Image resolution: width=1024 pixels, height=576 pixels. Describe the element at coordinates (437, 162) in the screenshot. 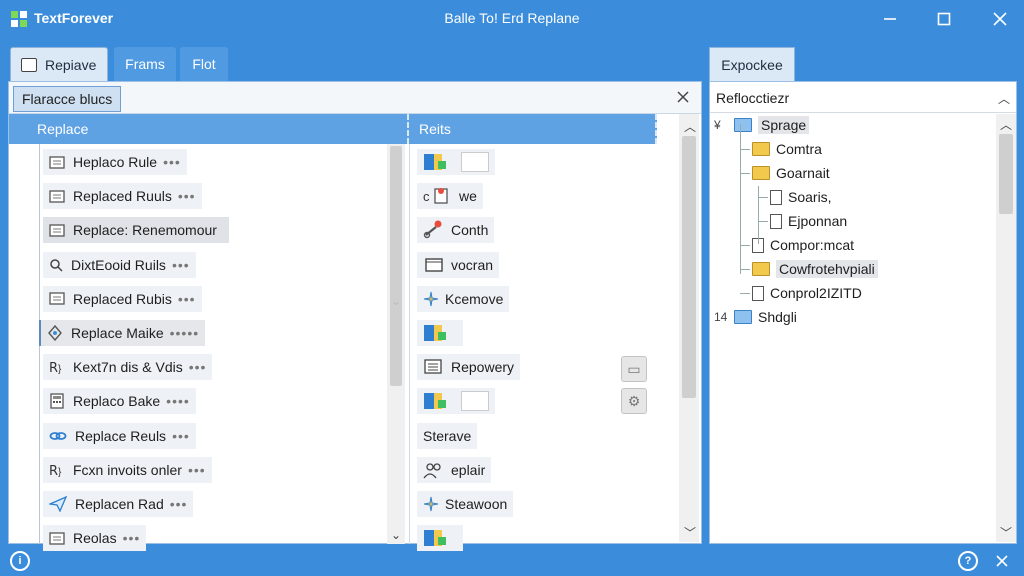

I see `folder-color-icon` at that location.